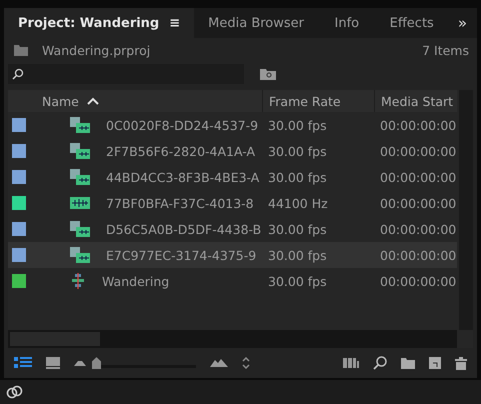  What do you see at coordinates (298, 203) in the screenshot?
I see `frame-rate: 44100 Hz` at bounding box center [298, 203].